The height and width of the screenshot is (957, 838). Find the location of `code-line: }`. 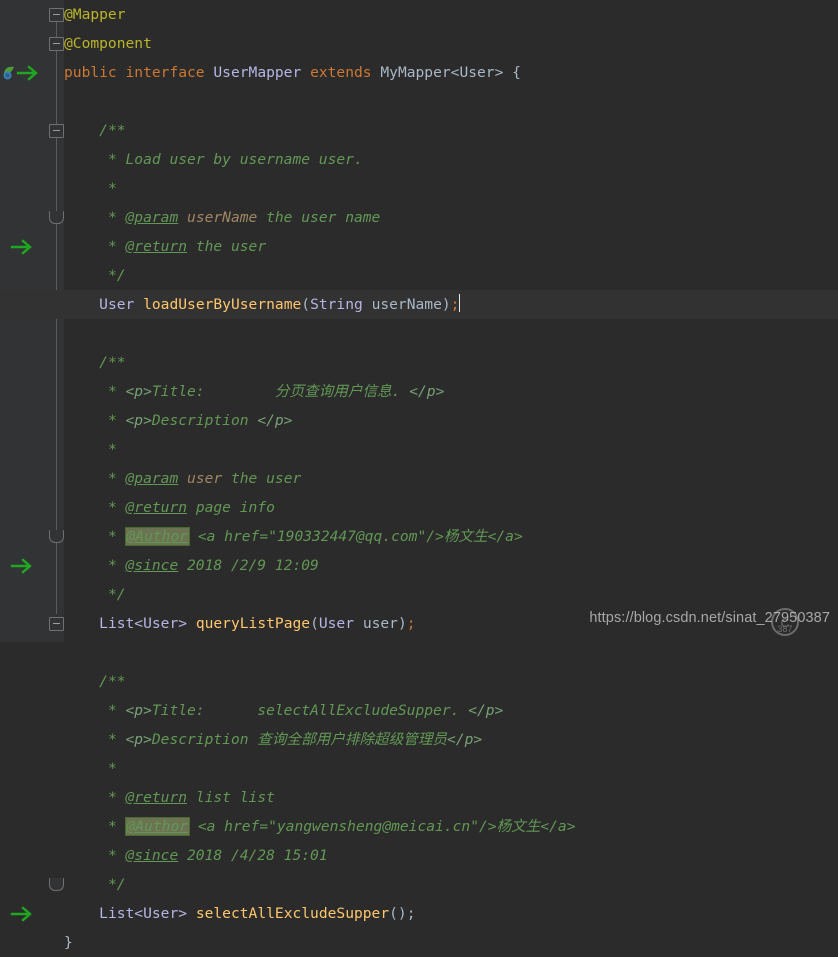

code-line: } is located at coordinates (68, 942).